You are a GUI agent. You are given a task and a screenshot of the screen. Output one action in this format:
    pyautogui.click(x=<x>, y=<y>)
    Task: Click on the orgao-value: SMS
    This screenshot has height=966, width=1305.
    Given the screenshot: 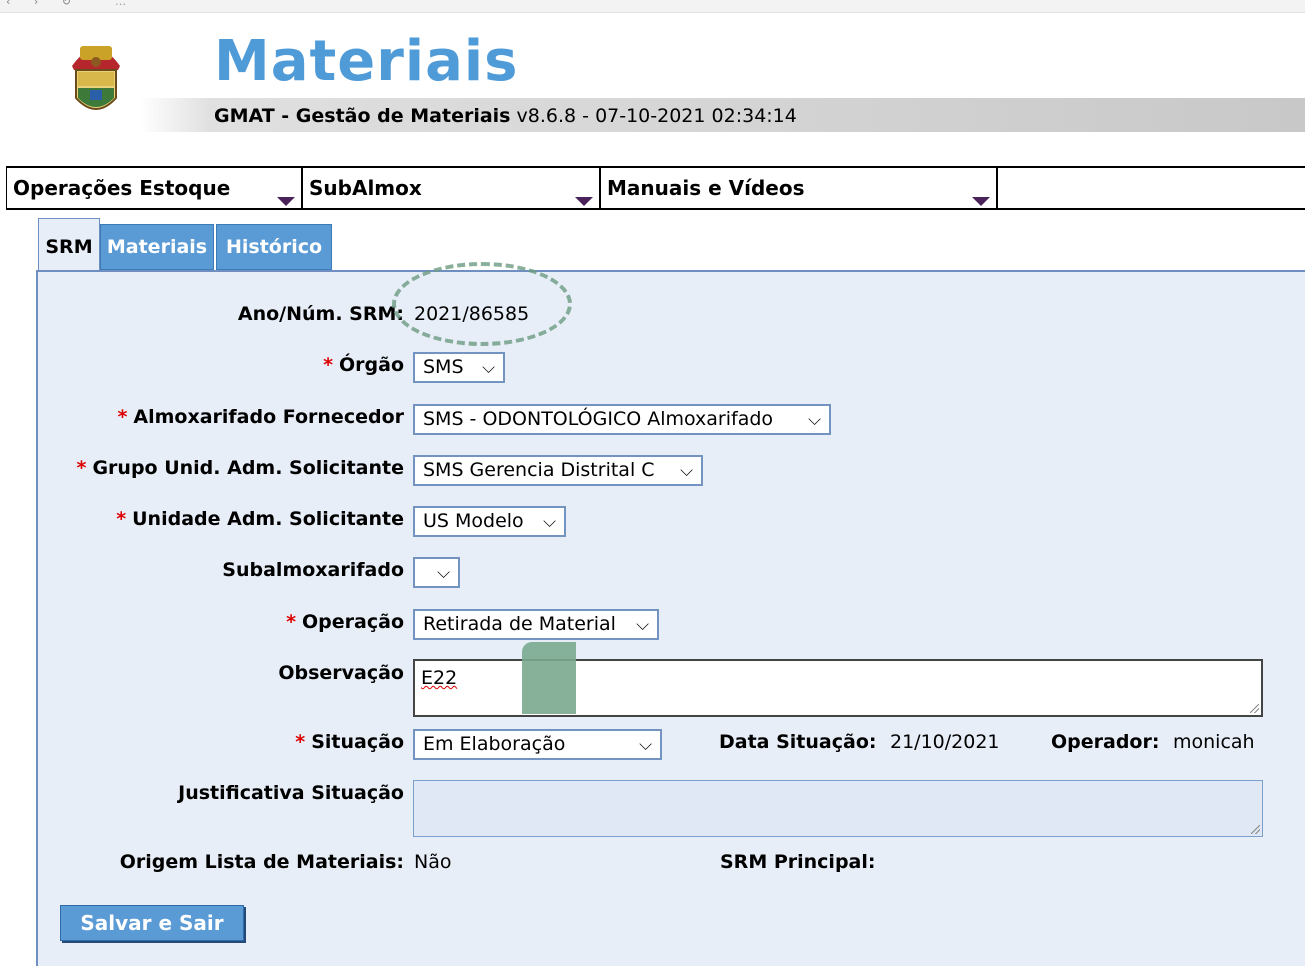 What is the action you would take?
    pyautogui.click(x=443, y=367)
    